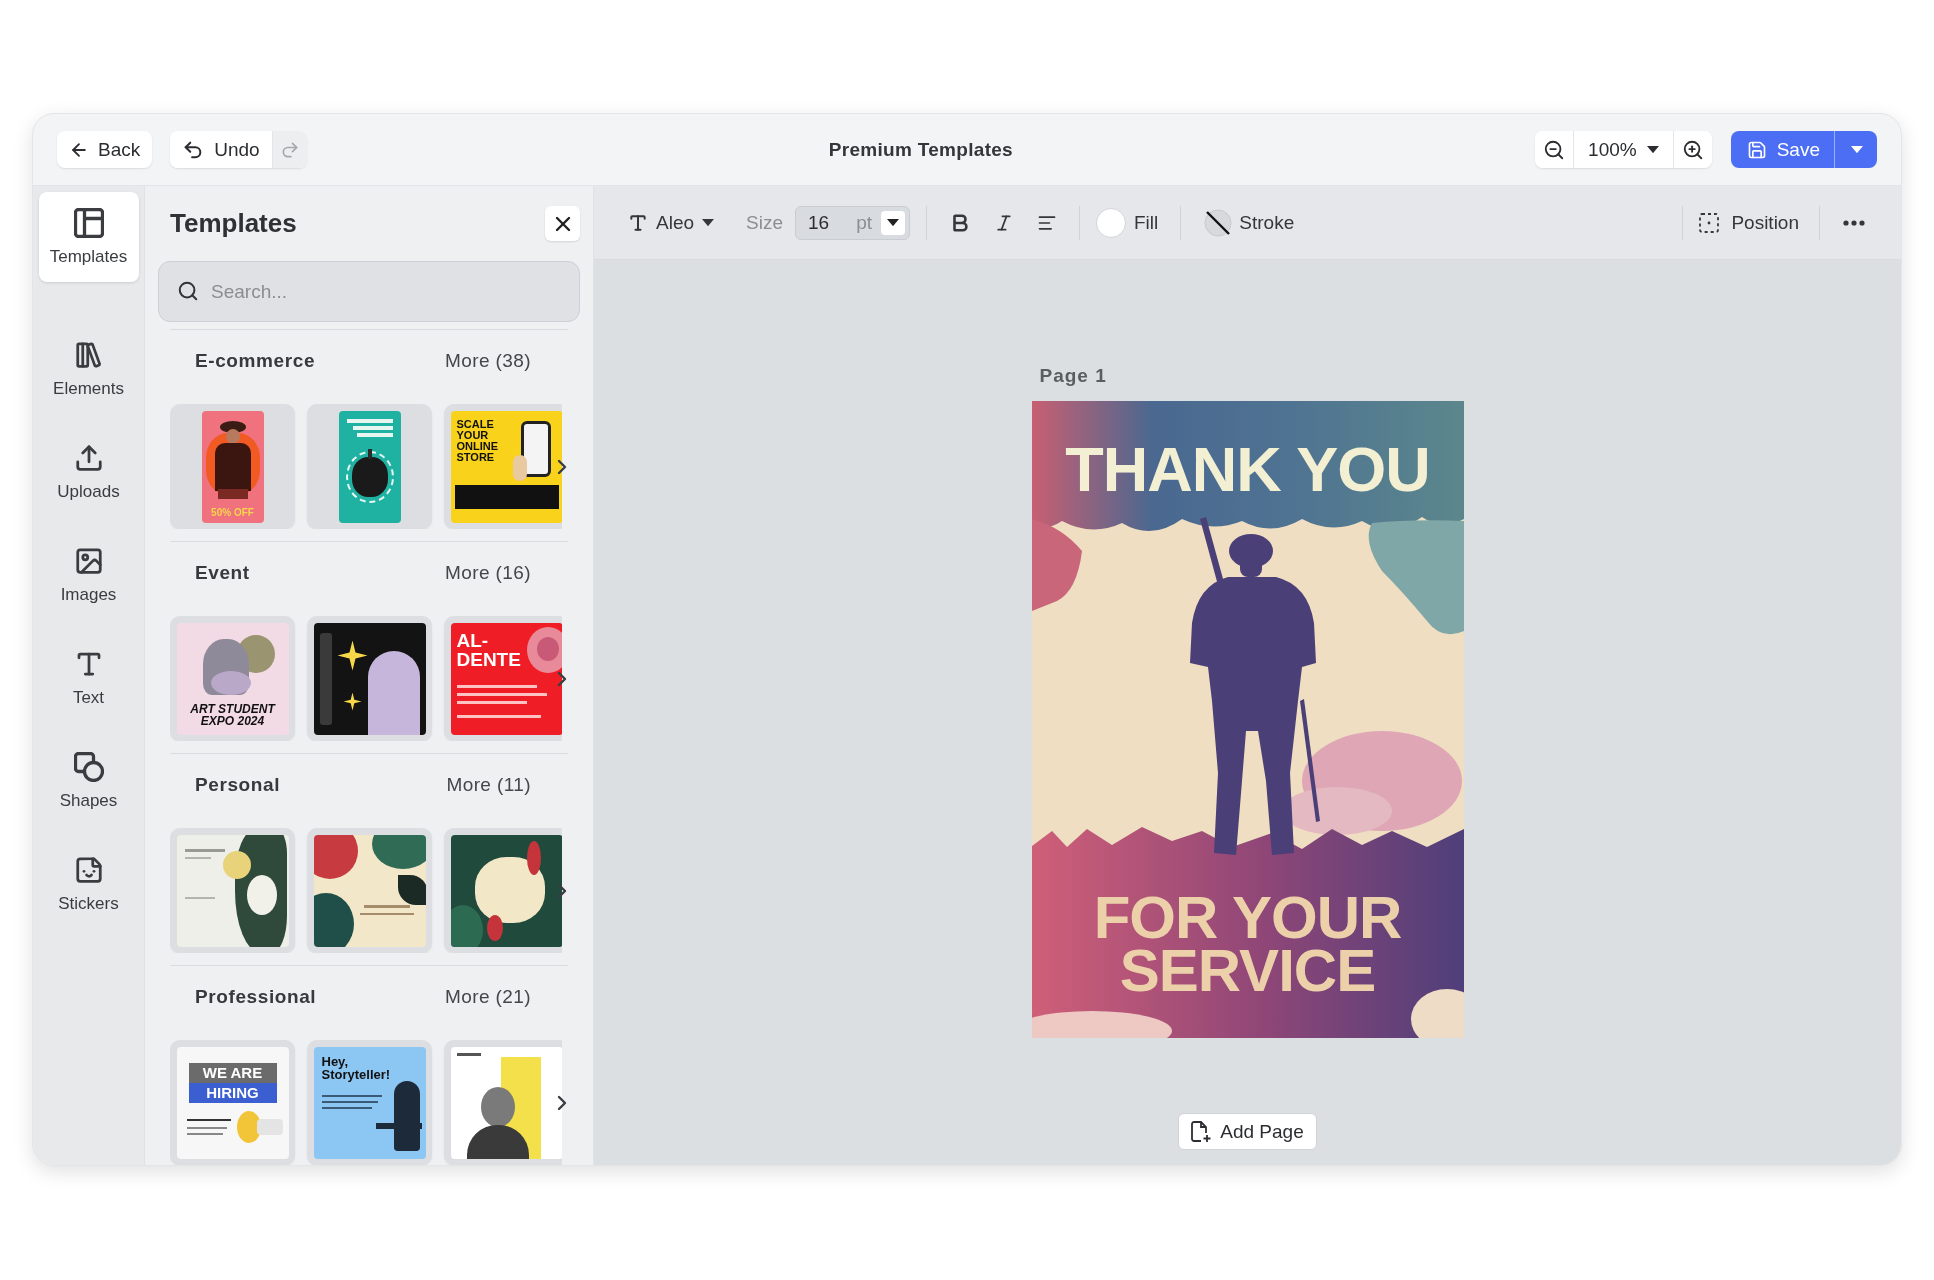 This screenshot has height=1280, width=1934. I want to click on poster-title: THANK YOU, so click(1247, 469).